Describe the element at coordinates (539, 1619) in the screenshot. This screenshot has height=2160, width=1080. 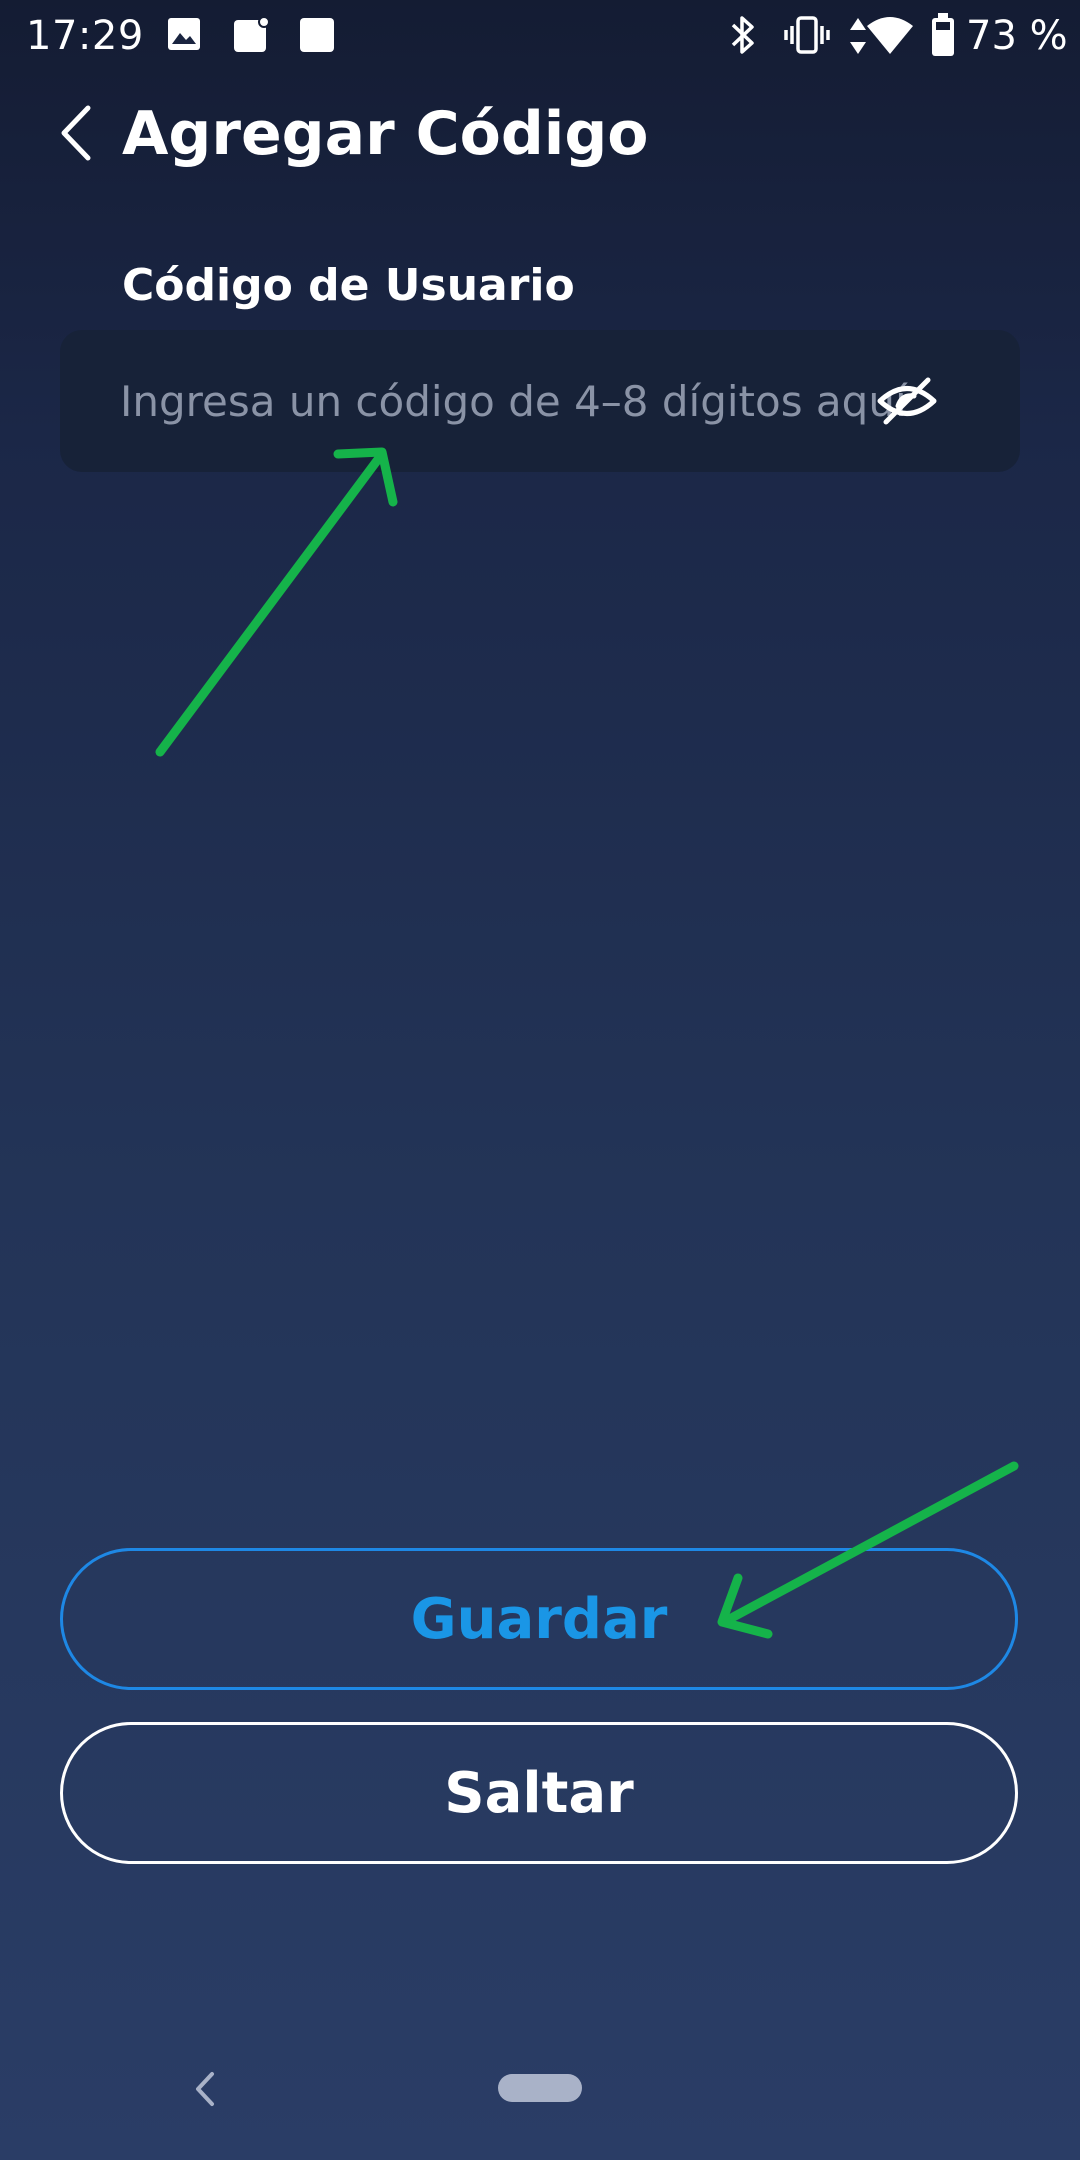
I see `save-button: Guardar` at that location.